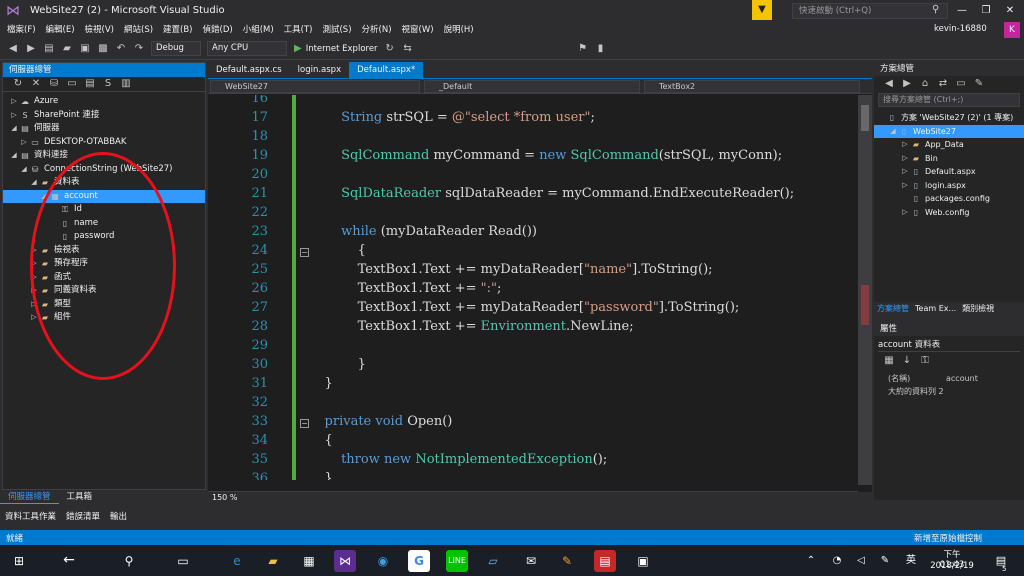 This screenshot has height=576, width=1024. What do you see at coordinates (532, 86) in the screenshot?
I see `class-select: _Default` at bounding box center [532, 86].